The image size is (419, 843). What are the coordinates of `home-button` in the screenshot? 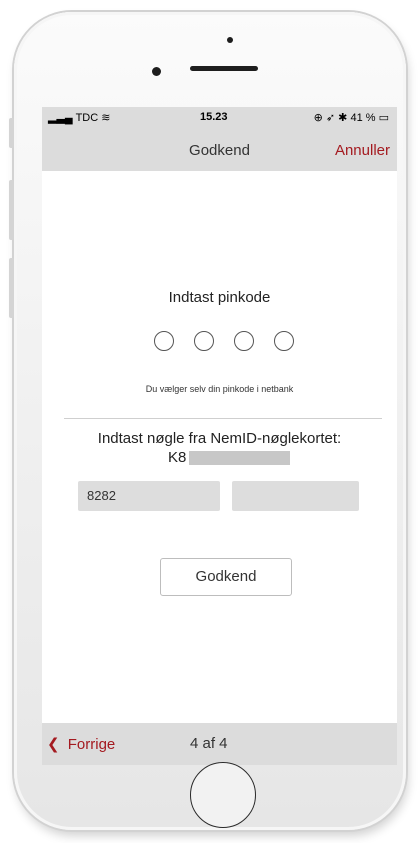 It's located at (223, 795).